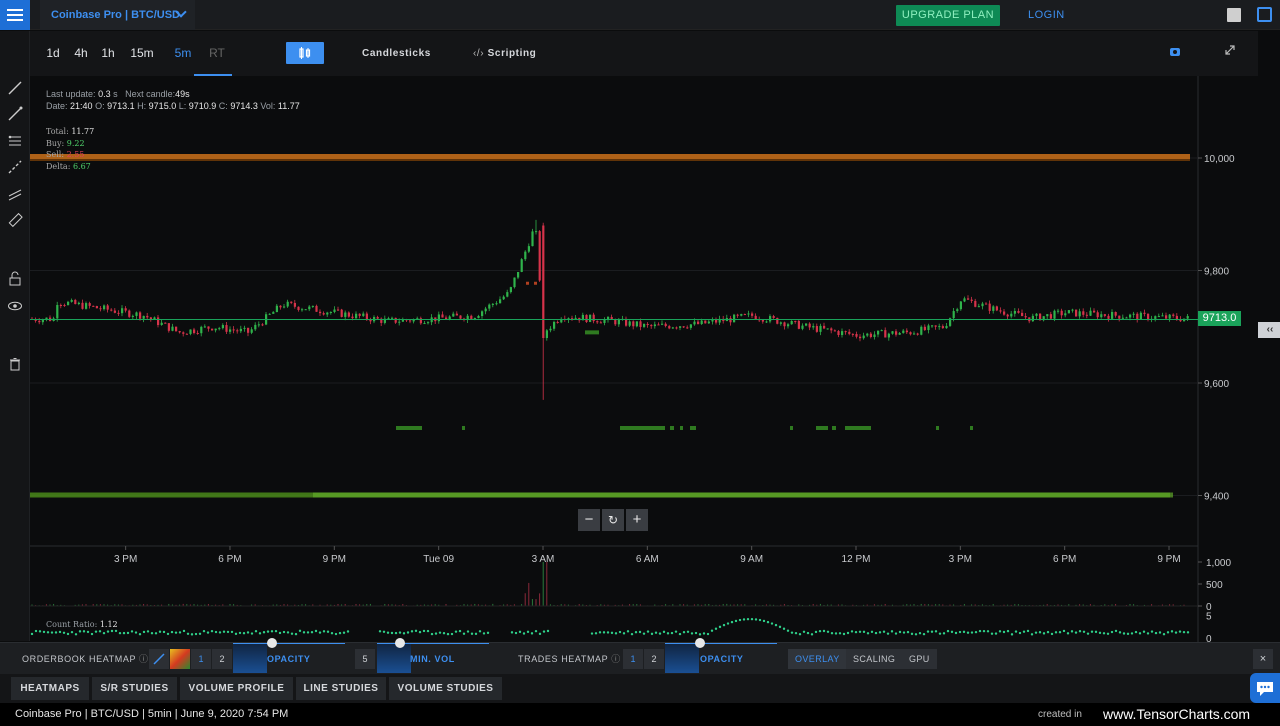 This screenshot has height=726, width=1280. I want to click on reset-zoom-icon: ↻, so click(613, 520).